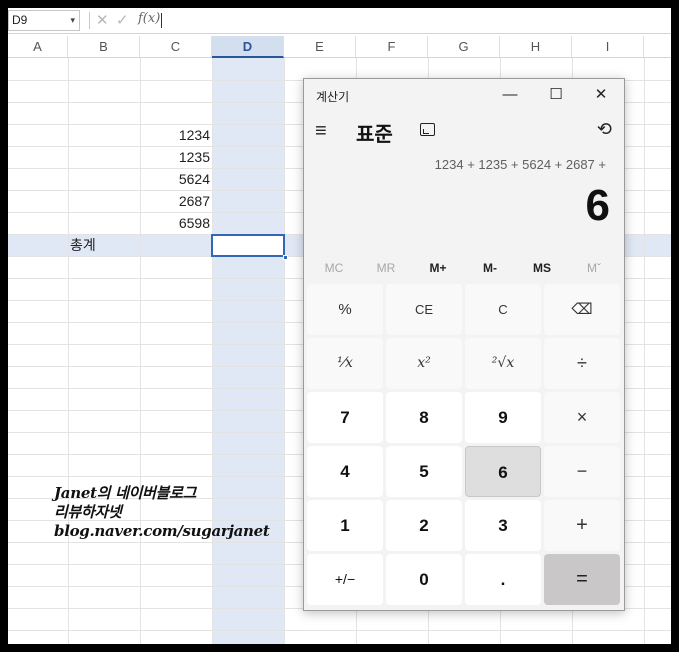  Describe the element at coordinates (339, 630) in the screenshot. I see `grid-row-line` at that location.